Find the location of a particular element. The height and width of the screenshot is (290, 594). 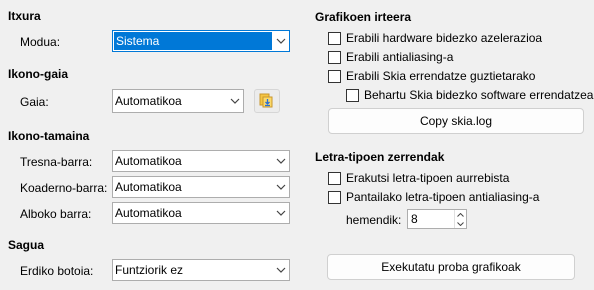

gaia-value: Automatikoa is located at coordinates (148, 101).